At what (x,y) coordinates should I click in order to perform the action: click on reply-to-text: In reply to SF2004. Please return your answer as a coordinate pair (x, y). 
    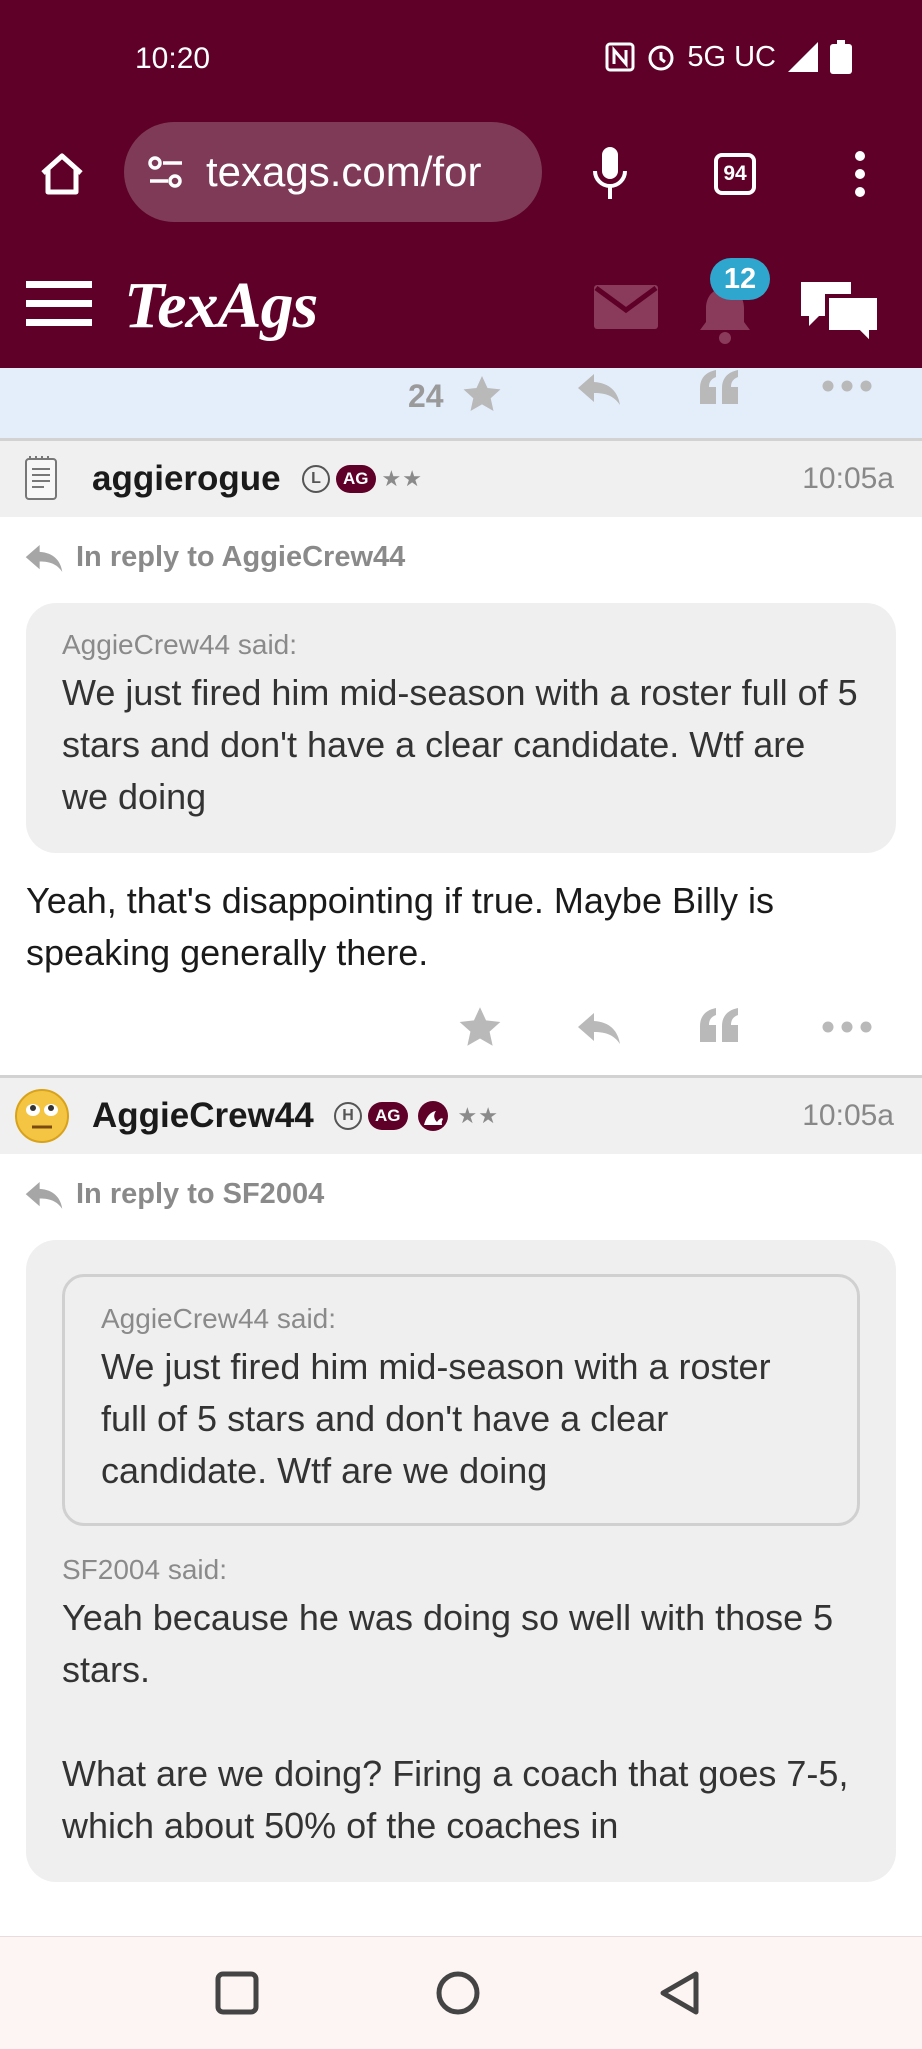
    Looking at the image, I should click on (200, 1194).